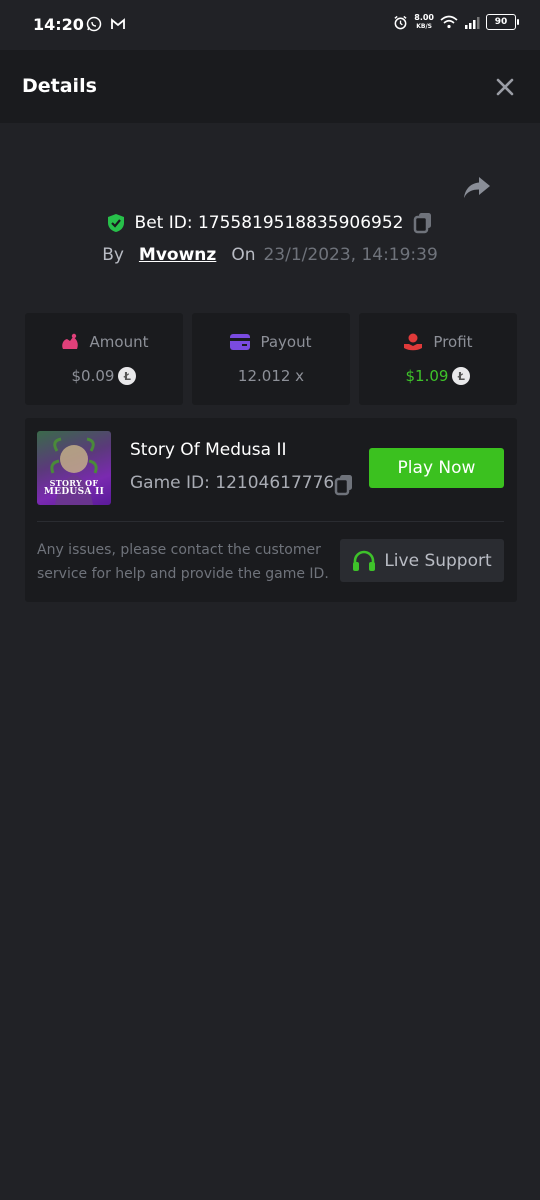 This screenshot has width=540, height=1200. What do you see at coordinates (58, 24) in the screenshot?
I see `status-time: 14:20` at bounding box center [58, 24].